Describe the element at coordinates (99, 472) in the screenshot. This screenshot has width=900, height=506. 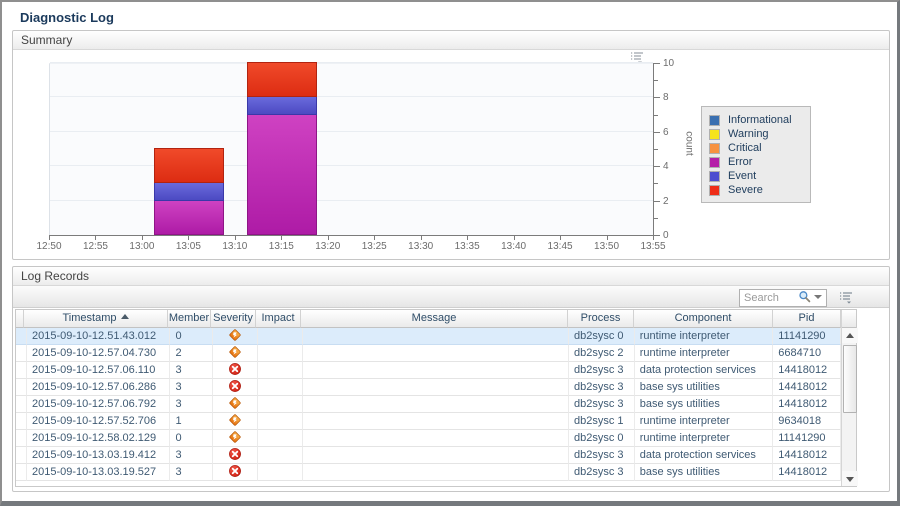
I see `cell-timestamp: 2015-09-10-13.03.19.527` at that location.